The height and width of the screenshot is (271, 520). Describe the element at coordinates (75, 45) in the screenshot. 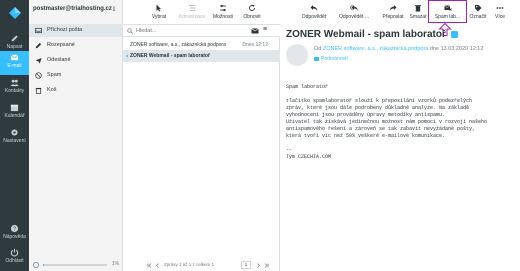

I see `folder-drafts: Rozepsané` at that location.